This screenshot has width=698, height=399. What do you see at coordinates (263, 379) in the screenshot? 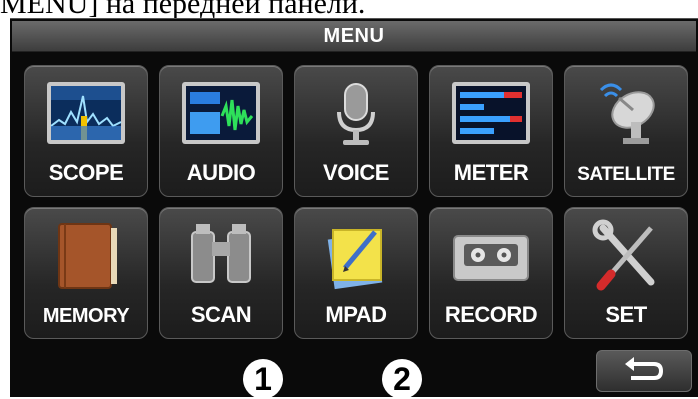
I see `callout-1: 1` at bounding box center [263, 379].